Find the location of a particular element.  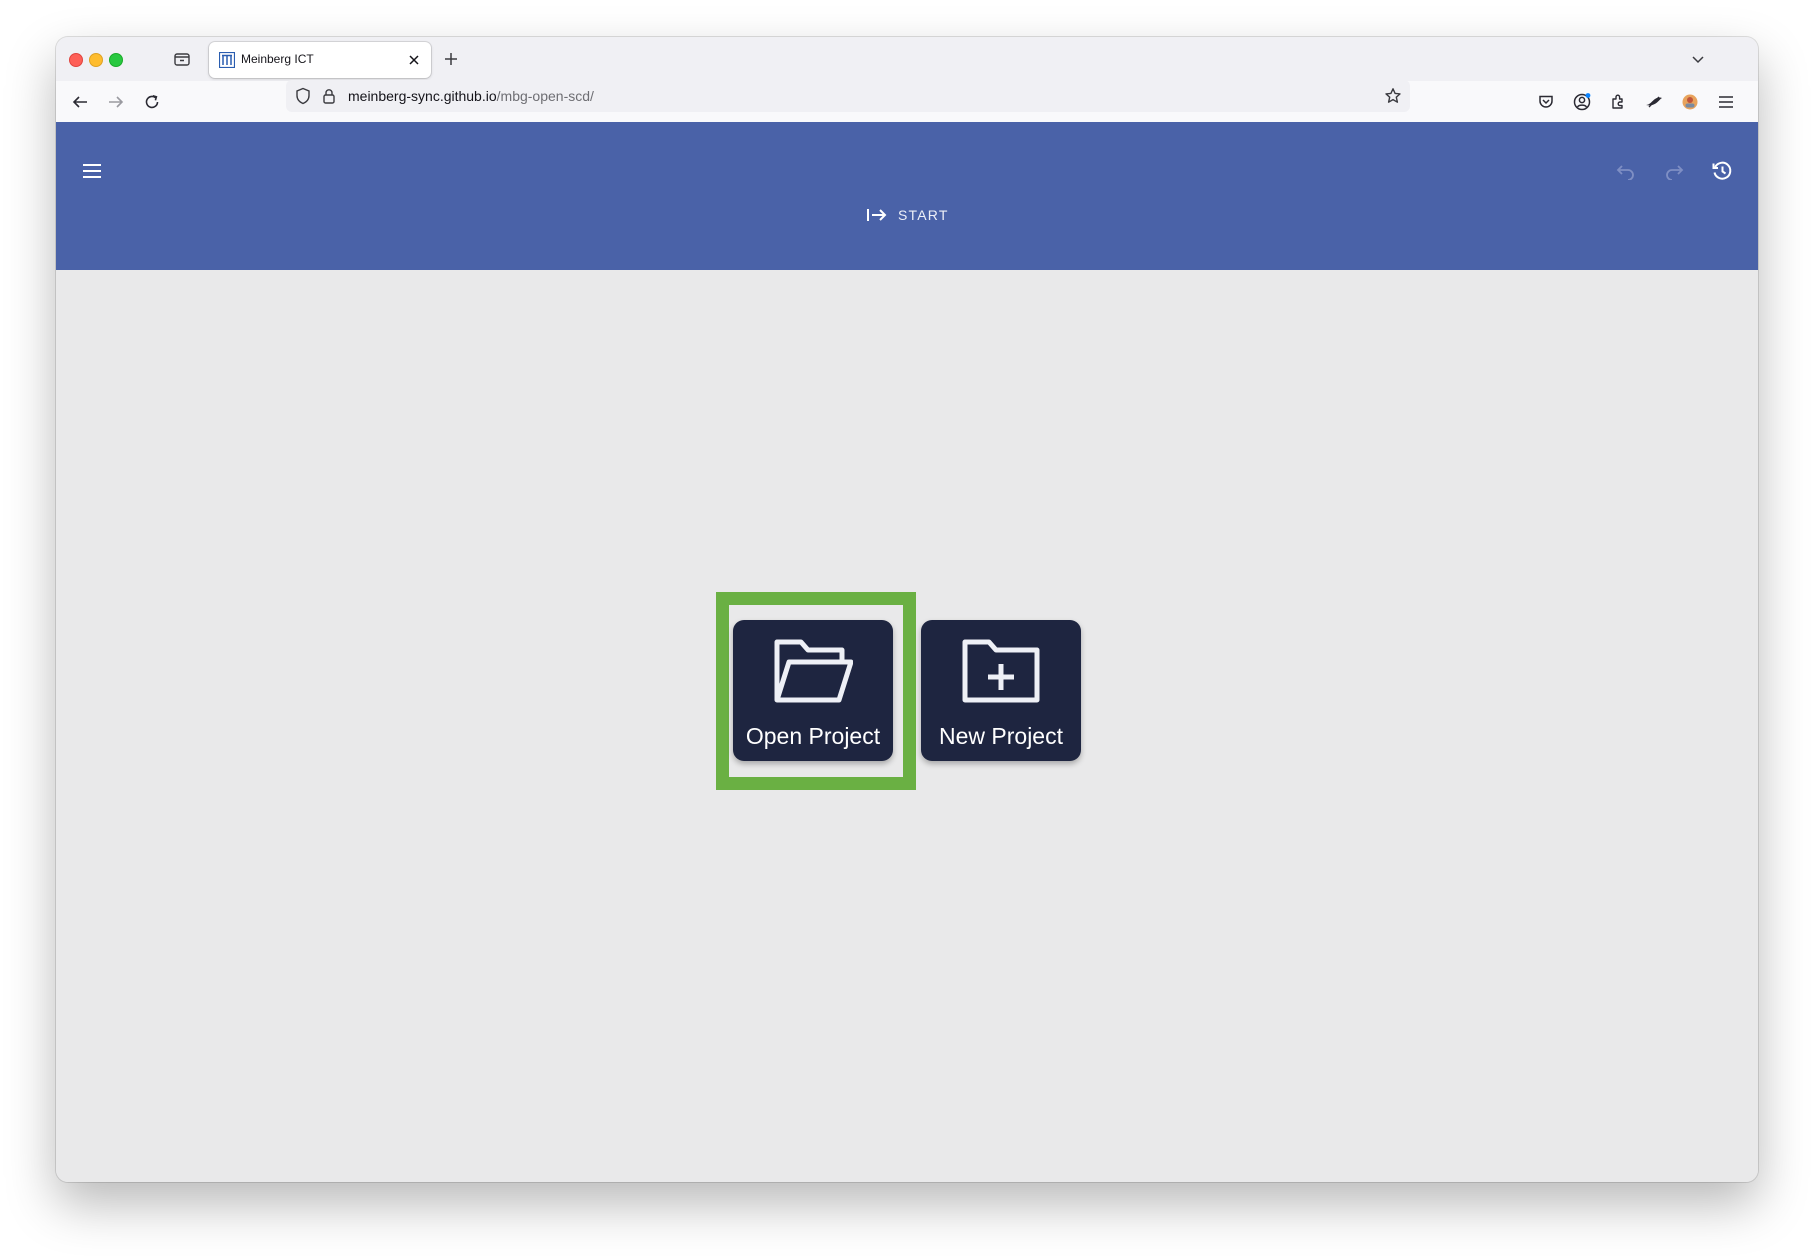

back-arrow-icon is located at coordinates (80, 102).